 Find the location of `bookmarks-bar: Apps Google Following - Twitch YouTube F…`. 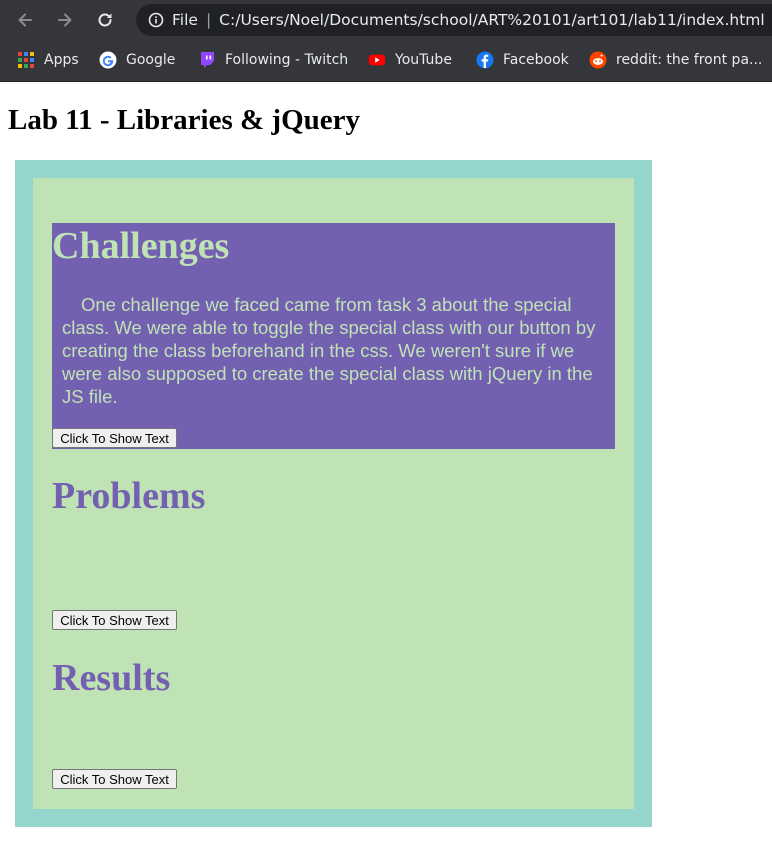

bookmarks-bar: Apps Google Following - Twitch YouTube F… is located at coordinates (386, 61).